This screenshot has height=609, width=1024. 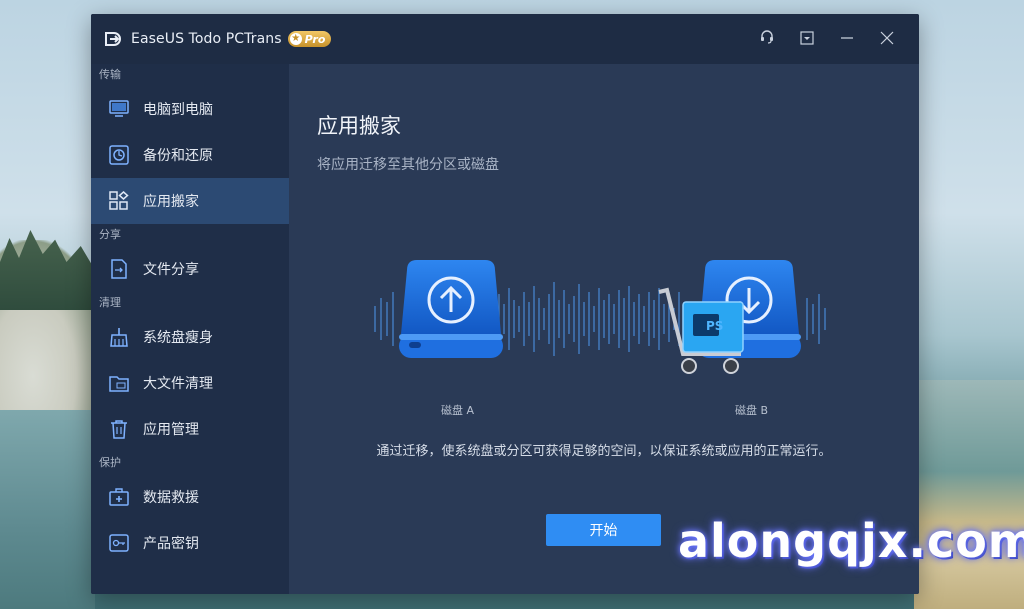 What do you see at coordinates (458, 410) in the screenshot?
I see `disk-a-label: 磁盘 A` at bounding box center [458, 410].